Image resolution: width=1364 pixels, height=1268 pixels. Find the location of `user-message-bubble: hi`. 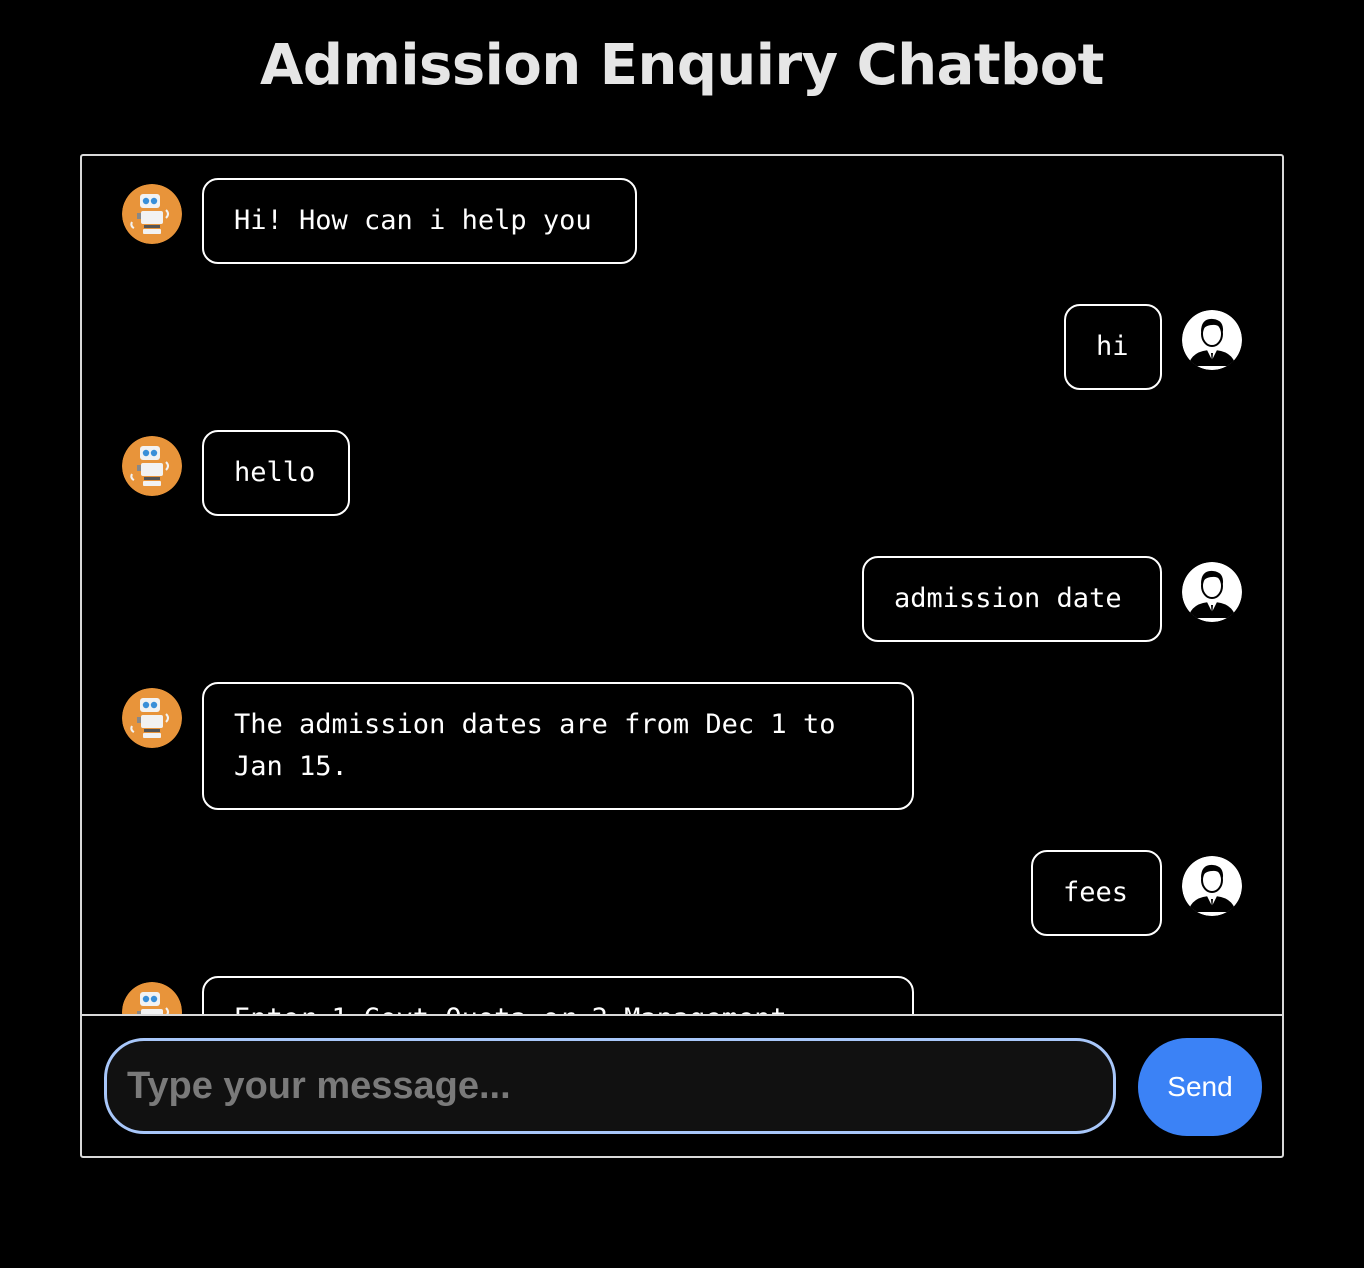

user-message-bubble: hi is located at coordinates (1113, 347).